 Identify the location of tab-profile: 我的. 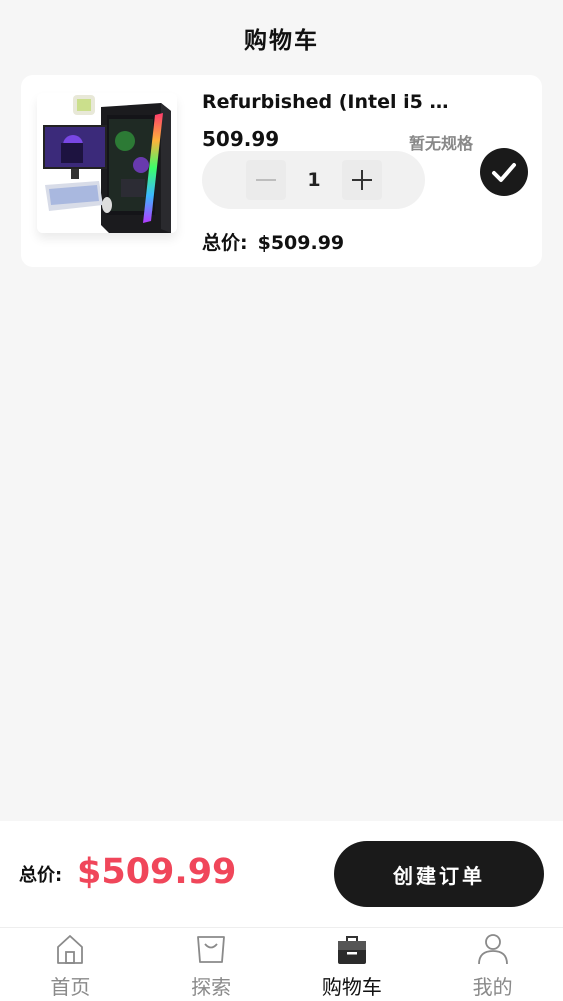
(492, 964).